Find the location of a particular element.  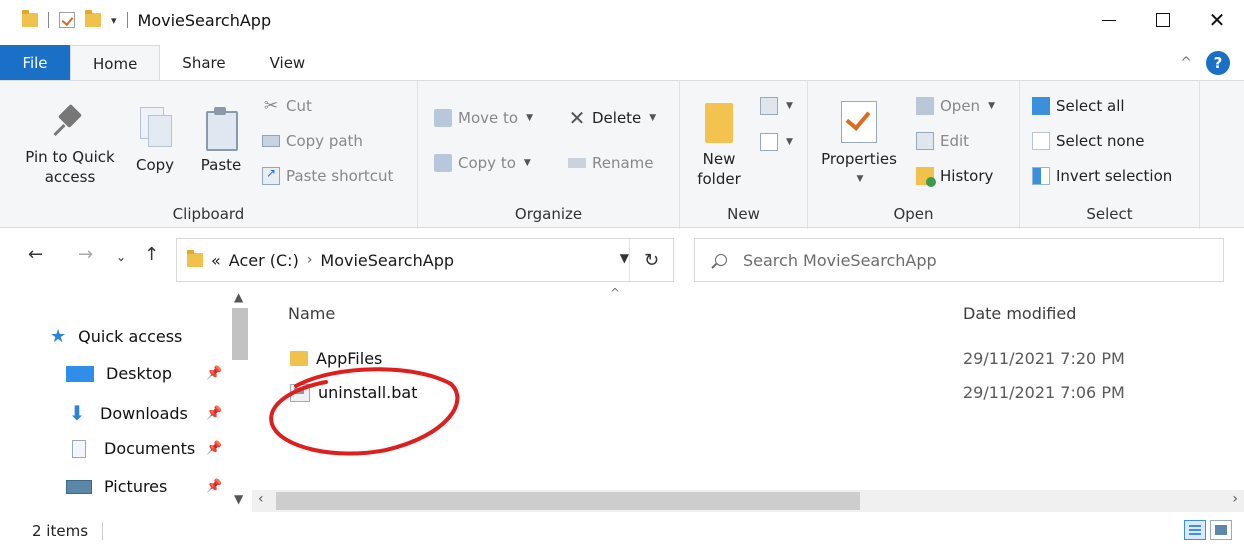

copy-path-button: Copy path is located at coordinates (312, 141).